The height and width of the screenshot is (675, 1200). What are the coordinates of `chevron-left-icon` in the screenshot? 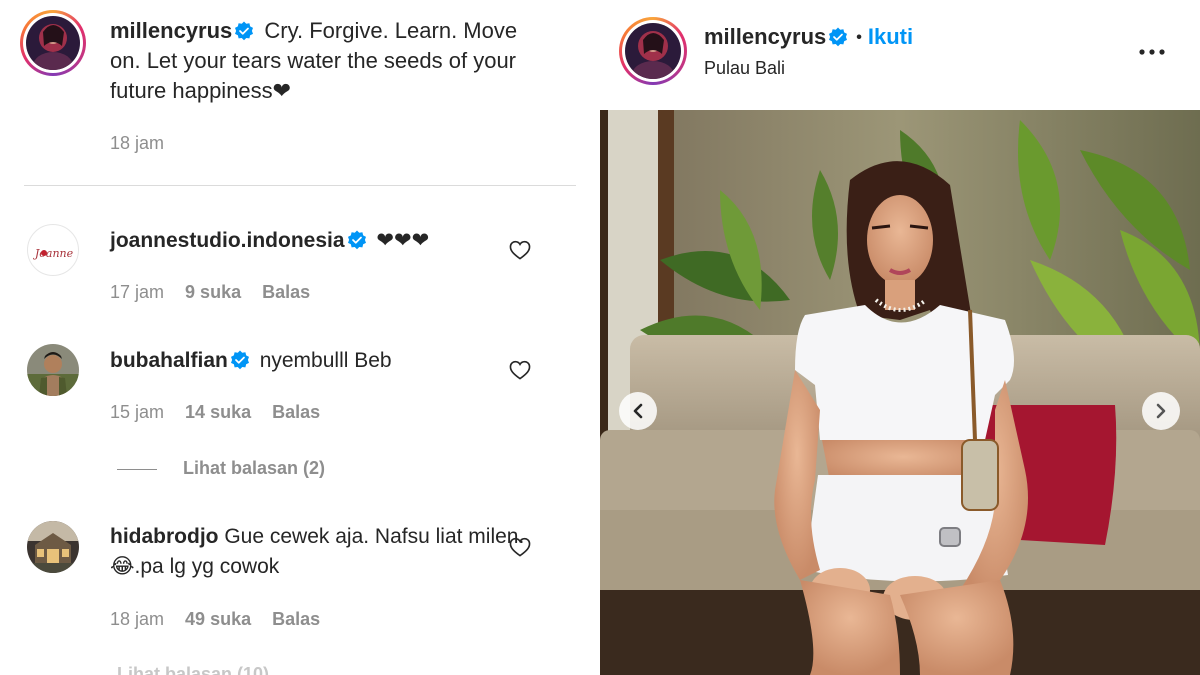 It's located at (638, 411).